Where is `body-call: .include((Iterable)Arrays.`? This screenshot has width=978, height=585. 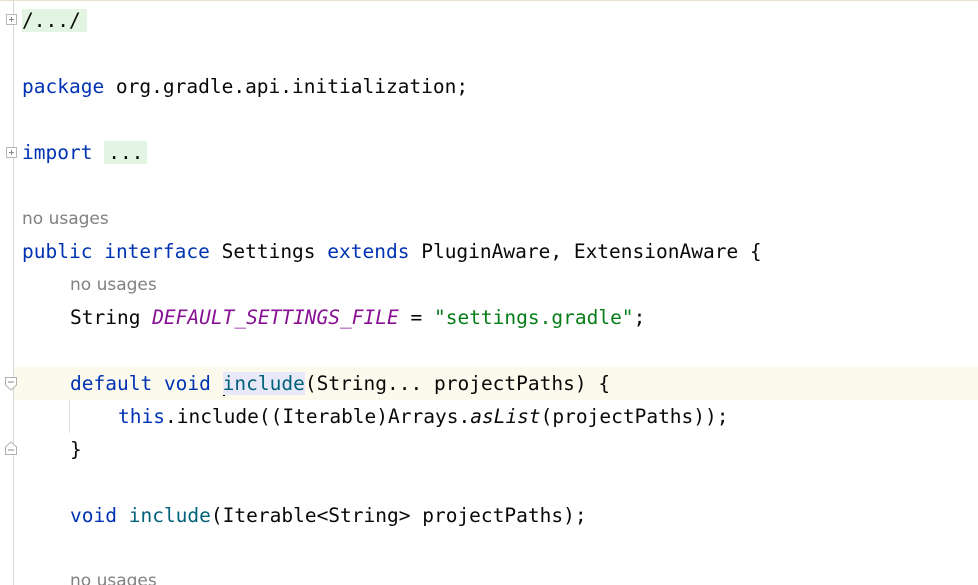 body-call: .include((Iterable)Arrays. is located at coordinates (317, 416).